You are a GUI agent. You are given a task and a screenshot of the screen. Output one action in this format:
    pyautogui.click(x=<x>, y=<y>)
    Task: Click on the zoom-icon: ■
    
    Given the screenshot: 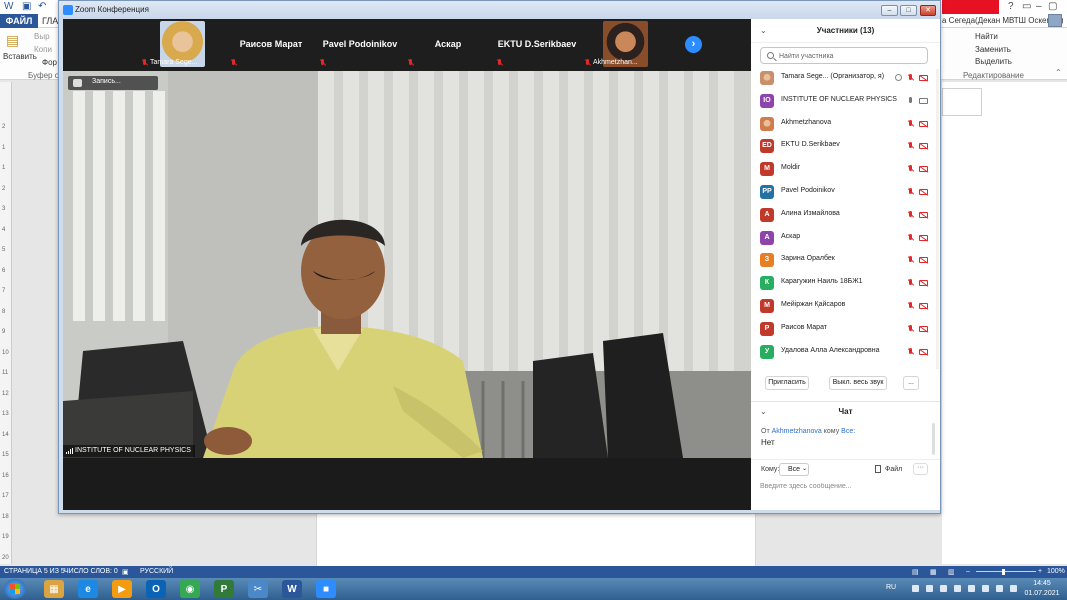 What is the action you would take?
    pyautogui.click(x=326, y=589)
    